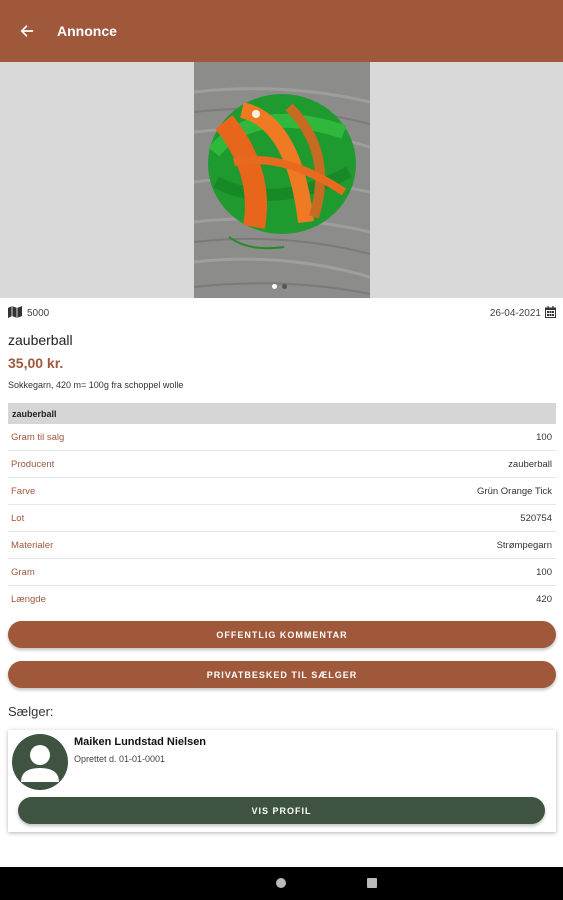  What do you see at coordinates (524, 545) in the screenshot?
I see `details-value: Strømpegarn` at bounding box center [524, 545].